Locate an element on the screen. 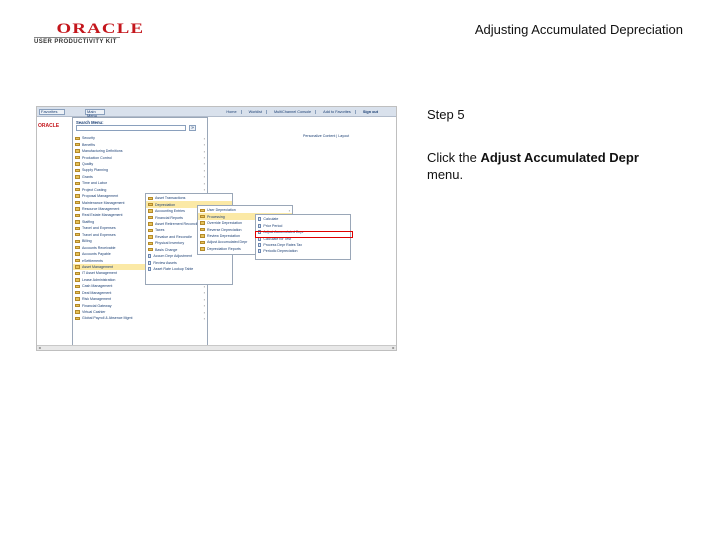  topbar-link: Sign out is located at coordinates (370, 112).